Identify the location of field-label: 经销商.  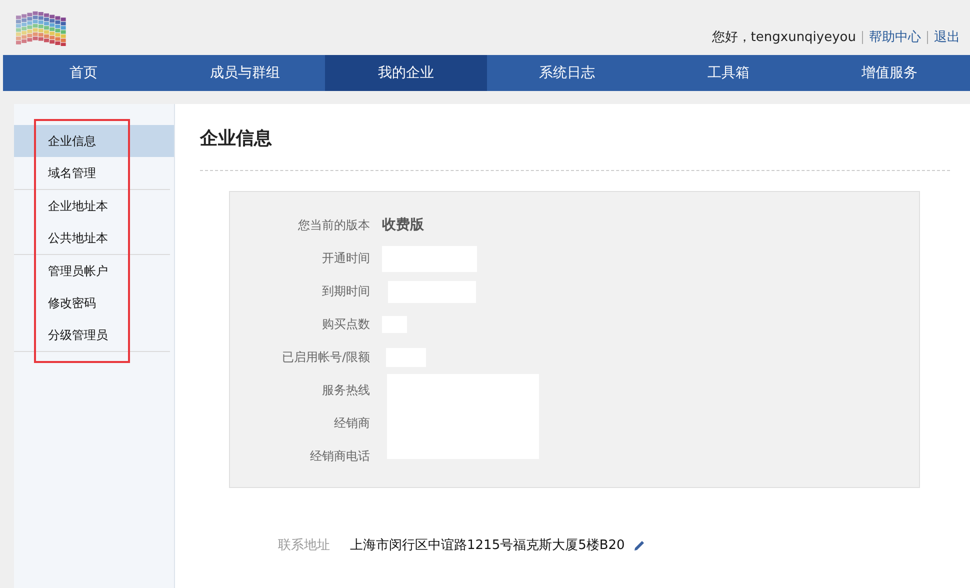
(351, 423).